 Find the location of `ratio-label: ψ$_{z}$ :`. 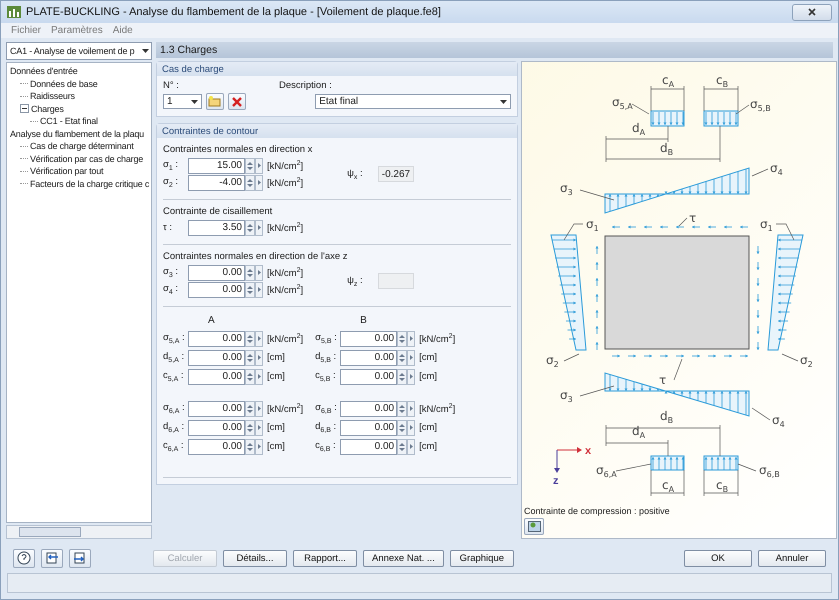

ratio-label: ψ$_{z}$ : is located at coordinates (355, 281).